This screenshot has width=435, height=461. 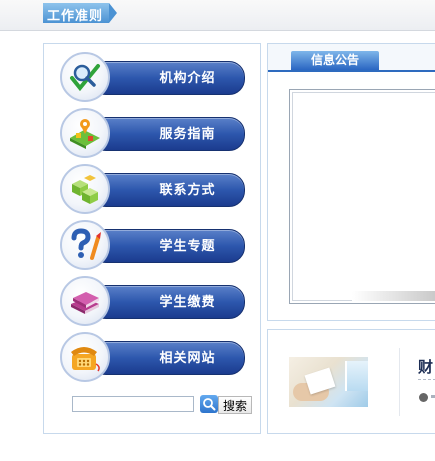 I want to click on menu-item-organization: 机构介绍, so click(x=152, y=77).